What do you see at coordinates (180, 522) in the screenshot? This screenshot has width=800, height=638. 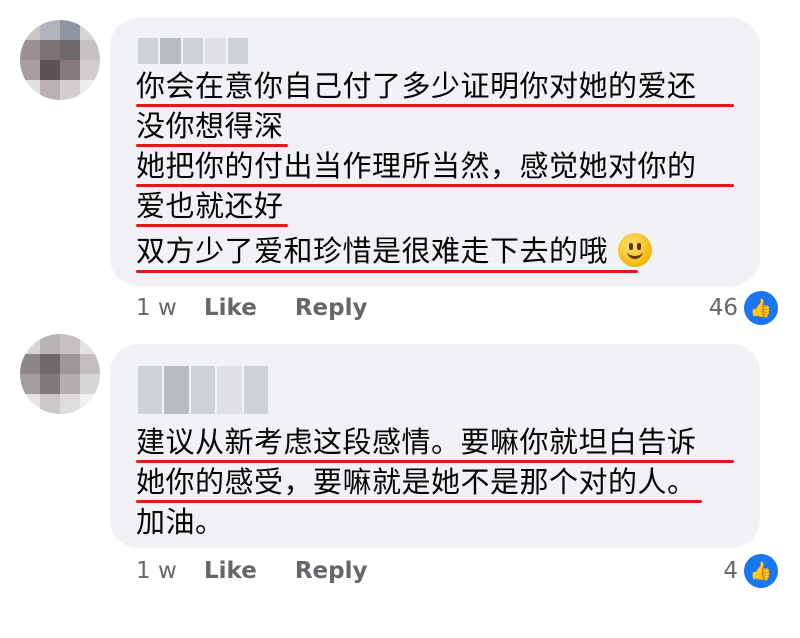 I see `comment-text-line: 加油。` at bounding box center [180, 522].